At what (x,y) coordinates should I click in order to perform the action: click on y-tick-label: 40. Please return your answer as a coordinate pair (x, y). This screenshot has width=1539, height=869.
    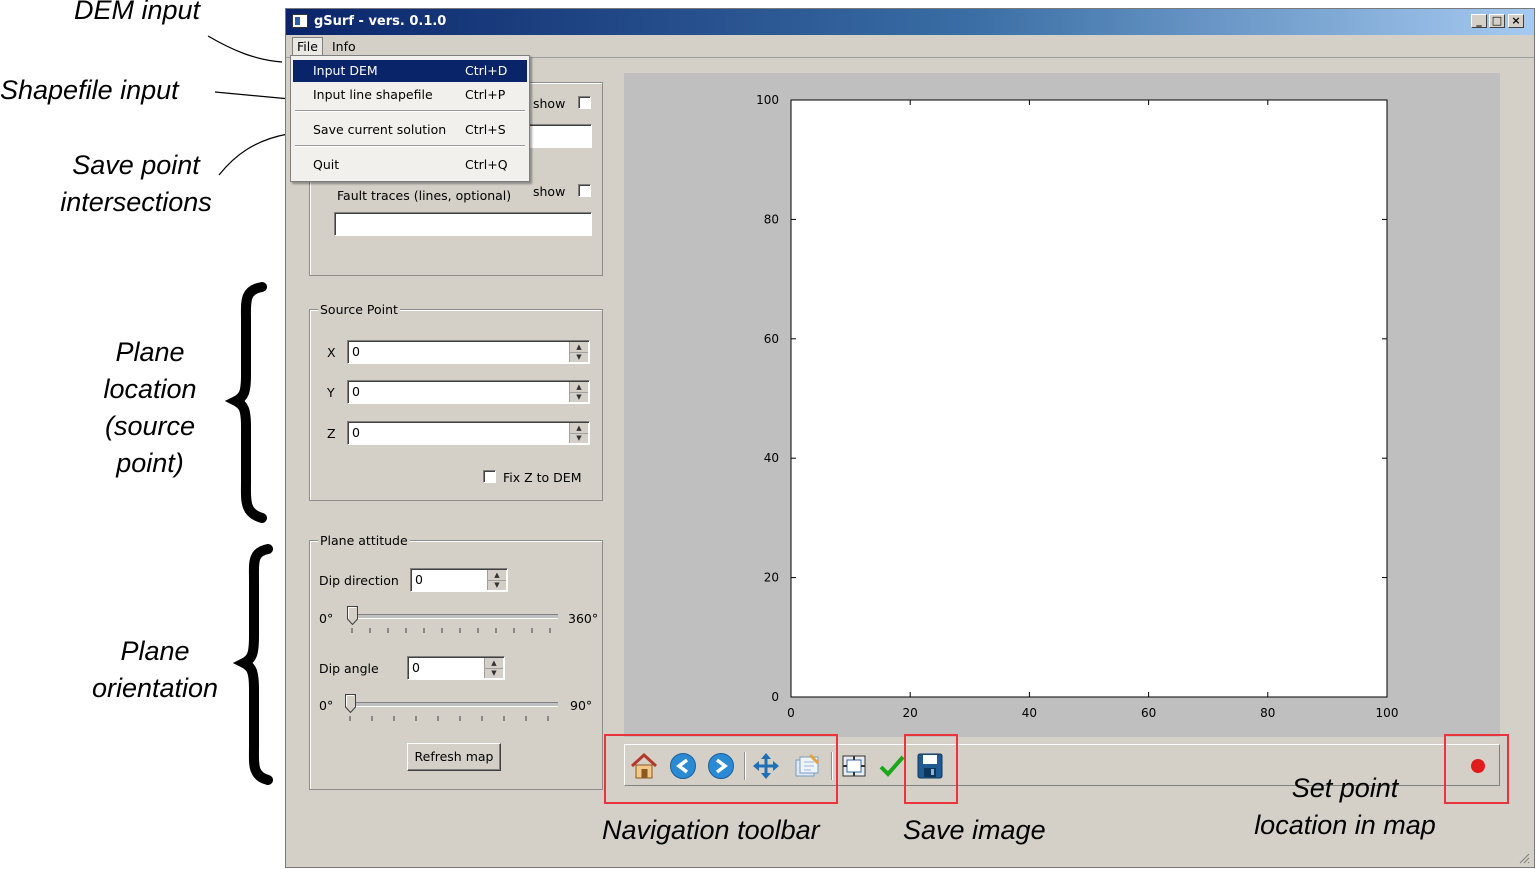
    Looking at the image, I should click on (771, 458).